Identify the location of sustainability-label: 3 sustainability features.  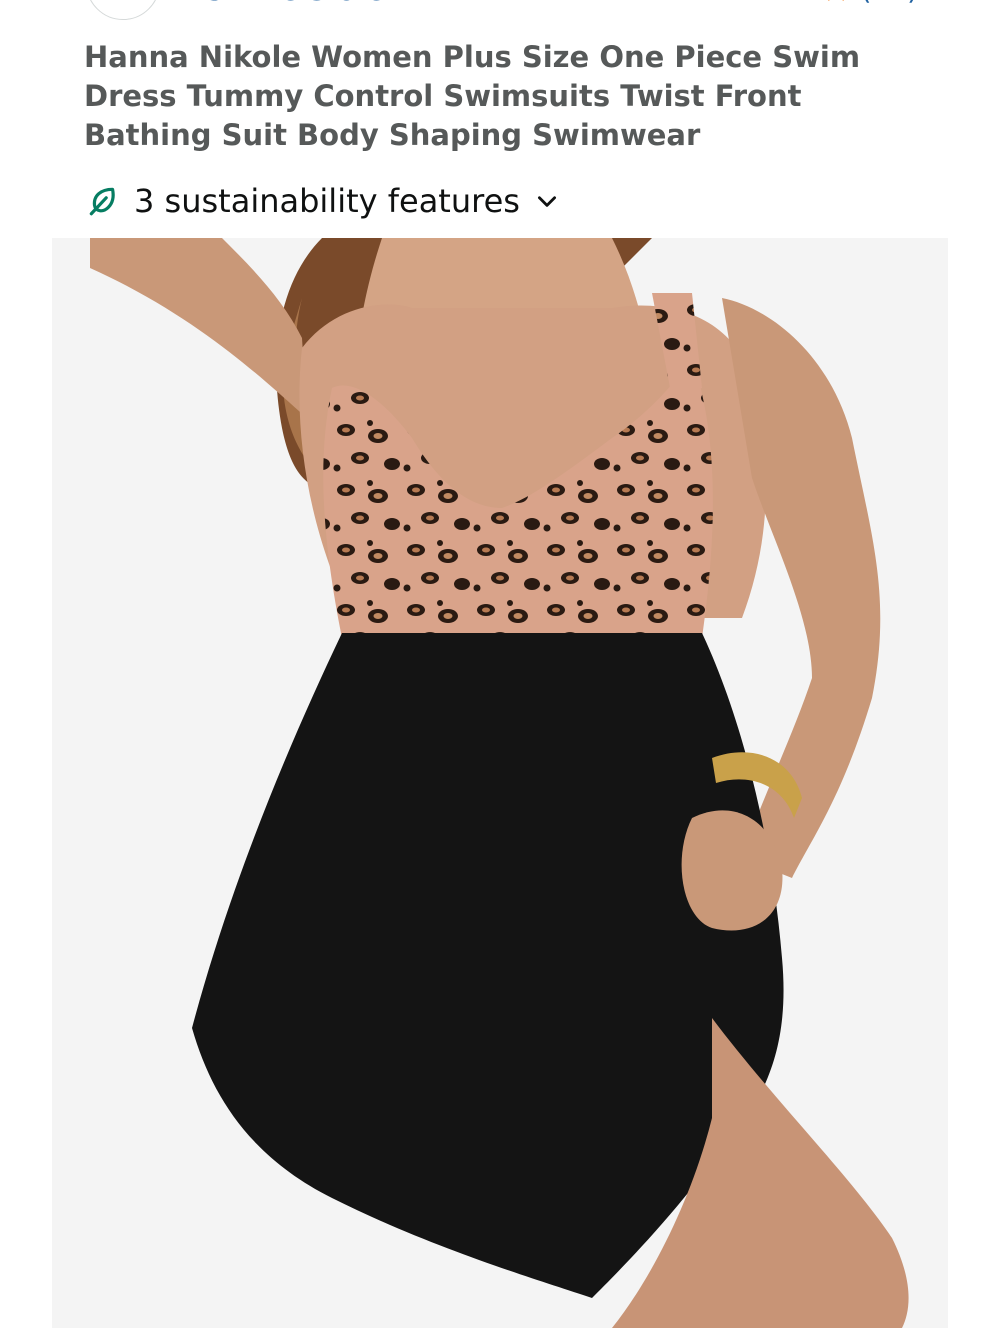
(327, 201).